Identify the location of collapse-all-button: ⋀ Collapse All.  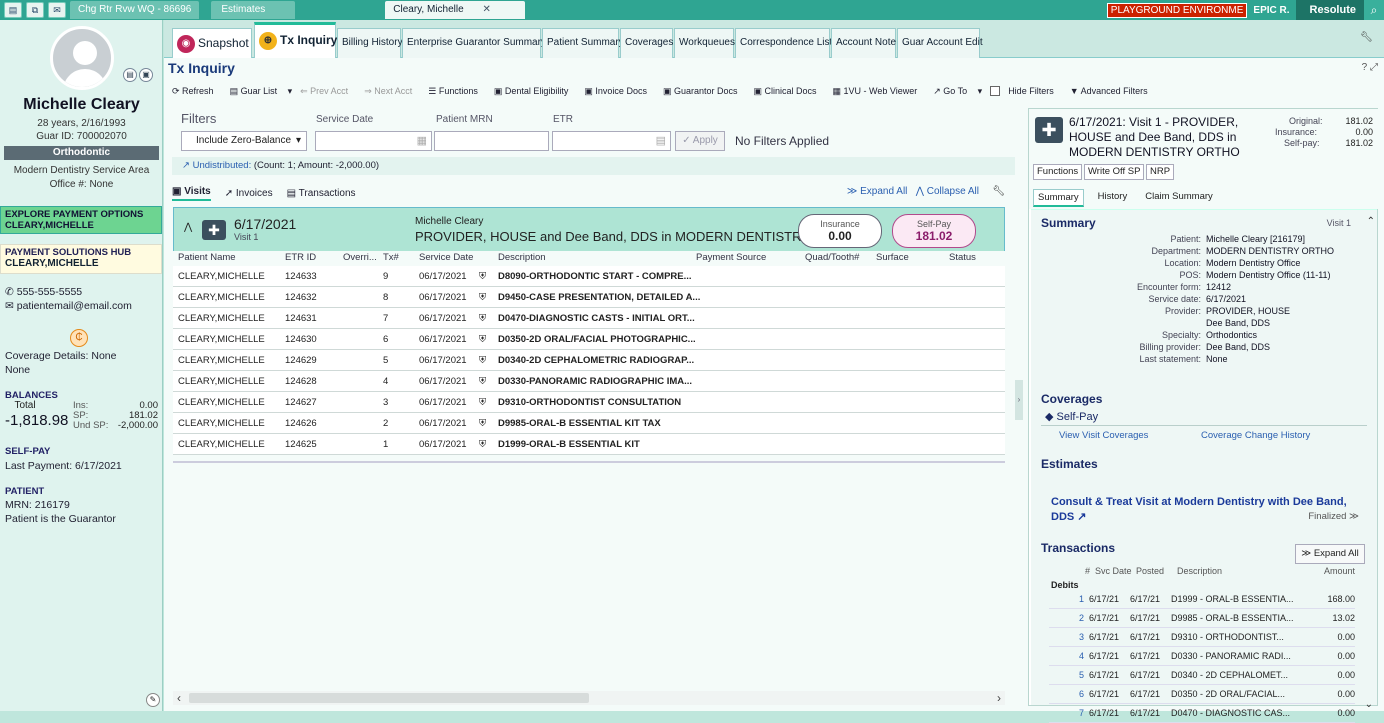
(947, 191).